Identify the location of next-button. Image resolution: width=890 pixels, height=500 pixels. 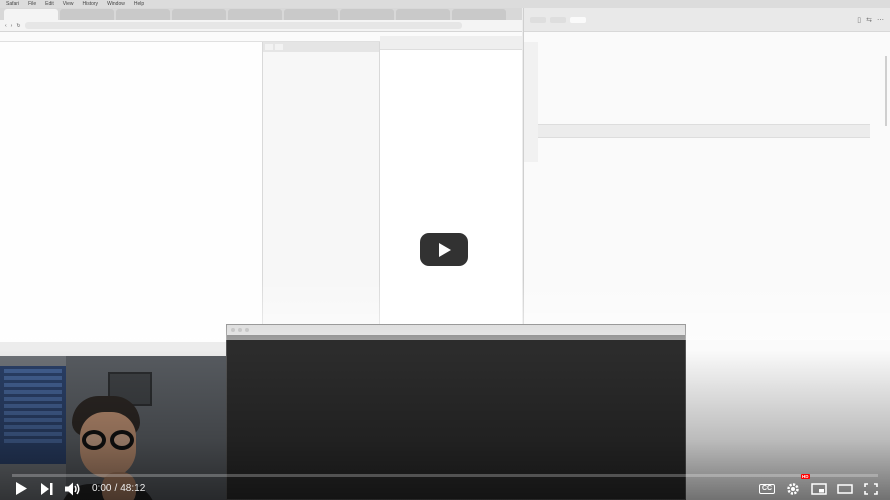
(47, 488).